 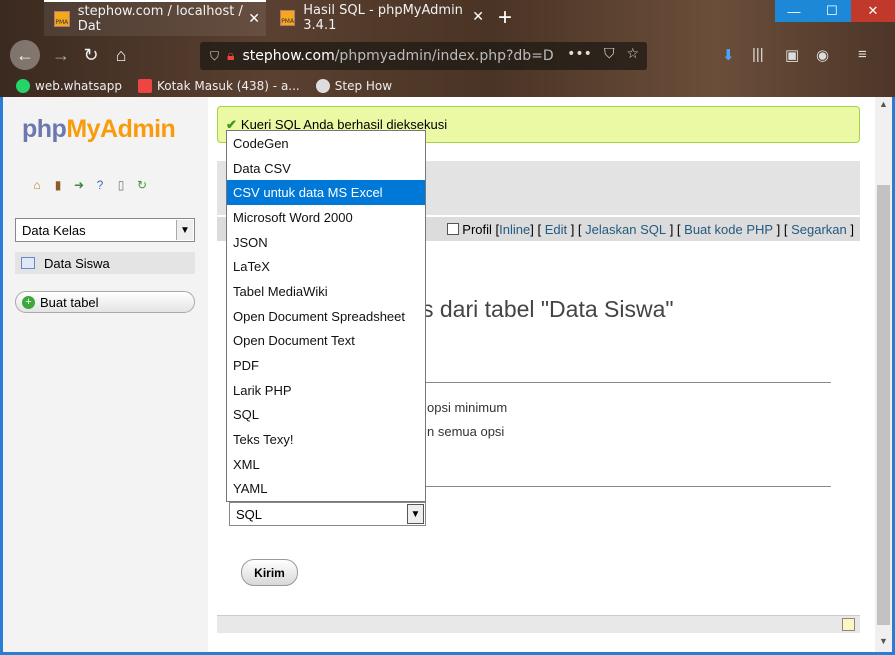 I want to click on dropdown-option: XML, so click(x=326, y=464).